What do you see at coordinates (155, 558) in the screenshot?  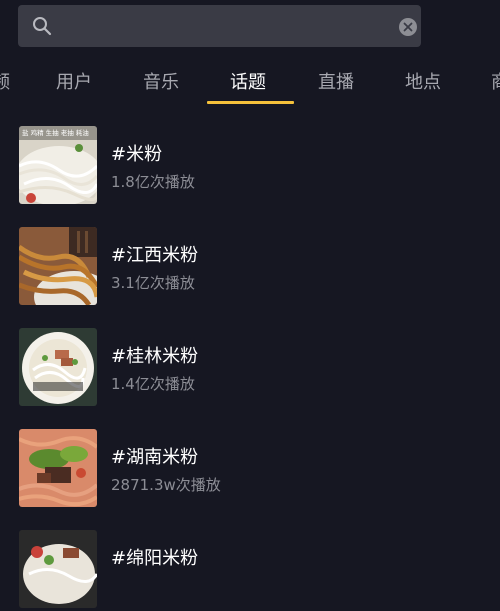 I see `topic-title: #绵阳米粉` at bounding box center [155, 558].